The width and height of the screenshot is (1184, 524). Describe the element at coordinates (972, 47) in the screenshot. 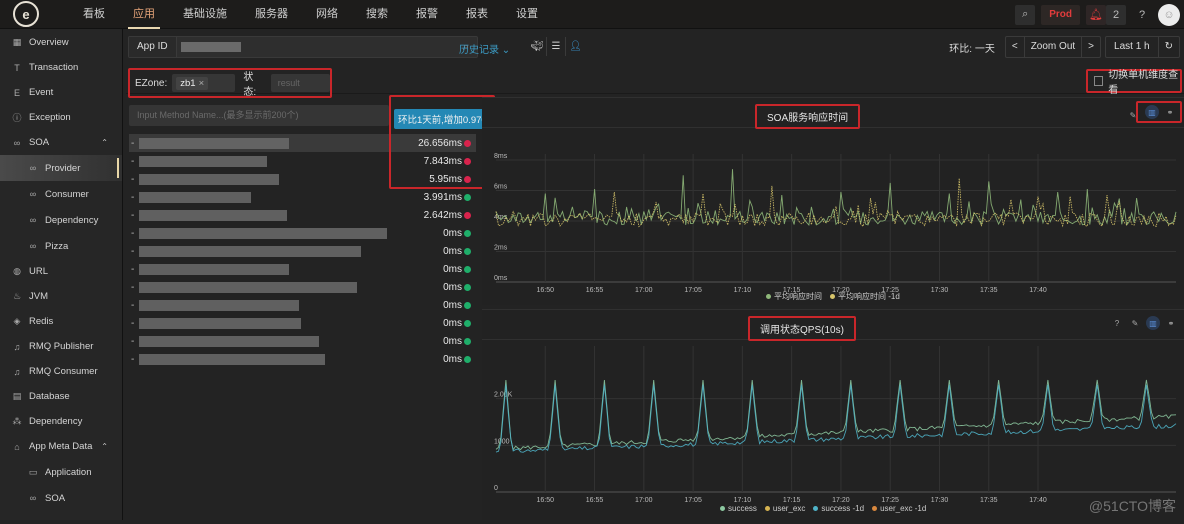

I see `compare-period: 环比: 一天` at that location.